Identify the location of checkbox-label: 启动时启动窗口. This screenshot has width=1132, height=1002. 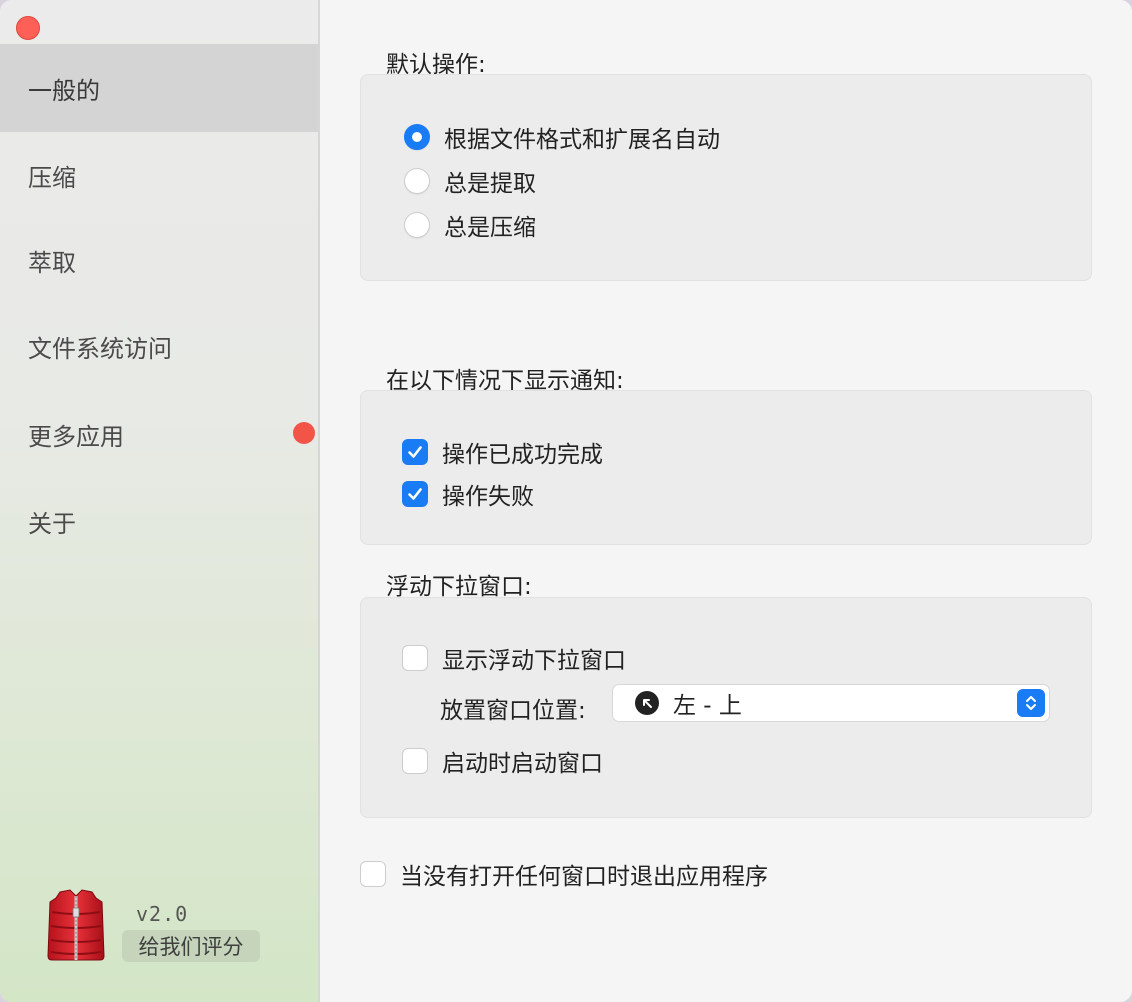
(522, 764).